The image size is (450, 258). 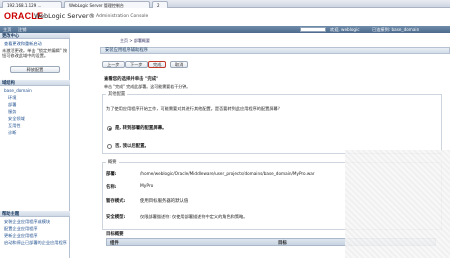 What do you see at coordinates (23, 44) in the screenshot?
I see `view-changes-link: 查看更改和重新启动` at bounding box center [23, 44].